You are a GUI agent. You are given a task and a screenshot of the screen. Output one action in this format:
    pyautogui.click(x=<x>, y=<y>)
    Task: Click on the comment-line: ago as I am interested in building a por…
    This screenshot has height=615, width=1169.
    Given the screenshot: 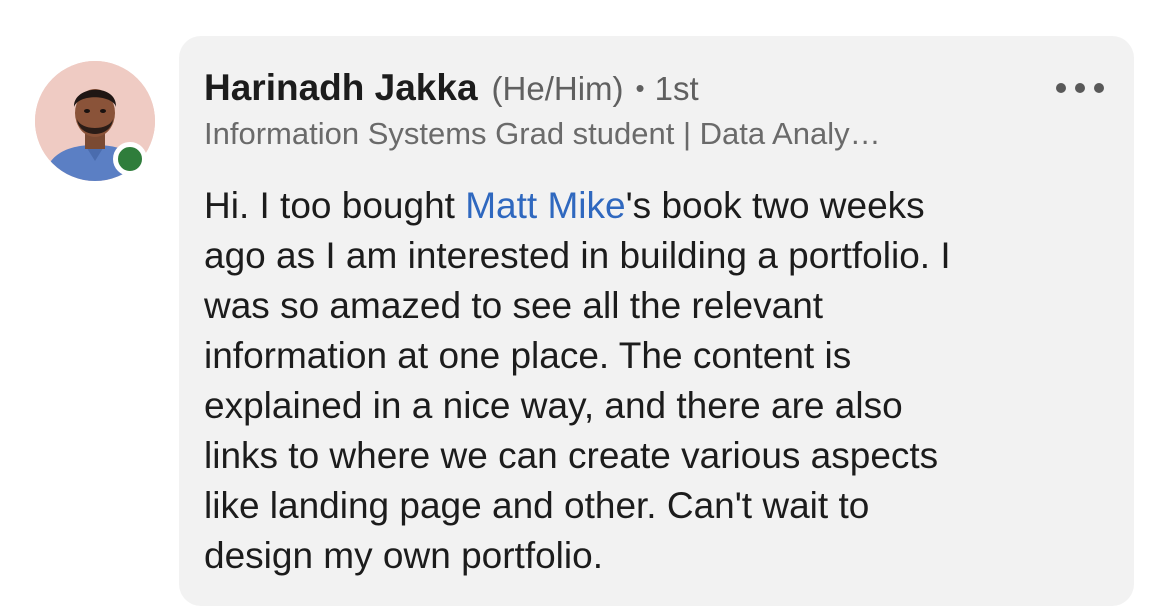 What is the action you would take?
    pyautogui.click(x=577, y=255)
    